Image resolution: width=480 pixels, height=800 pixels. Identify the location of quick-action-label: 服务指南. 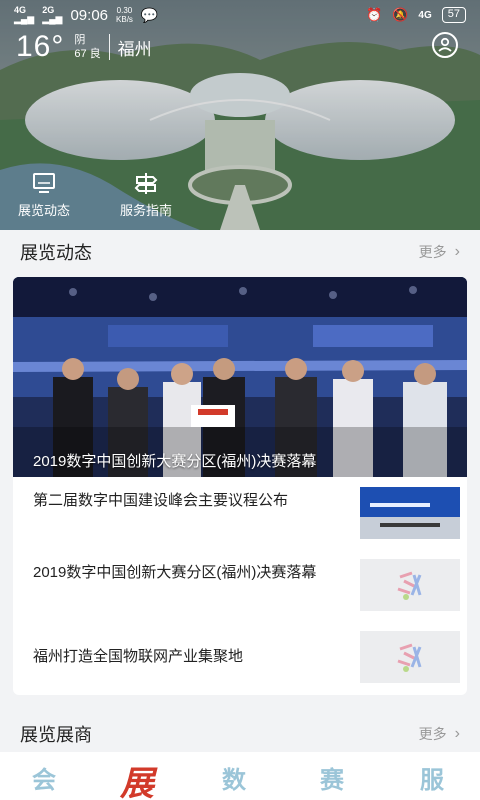
(146, 210).